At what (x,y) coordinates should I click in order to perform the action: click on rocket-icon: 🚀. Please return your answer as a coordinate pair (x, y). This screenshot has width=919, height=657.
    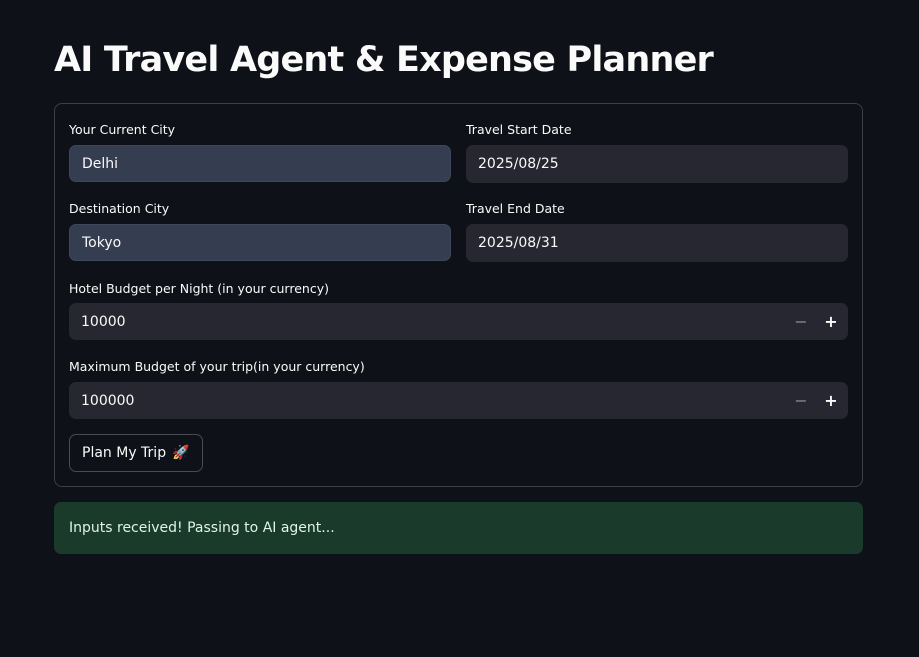
    Looking at the image, I should click on (181, 453).